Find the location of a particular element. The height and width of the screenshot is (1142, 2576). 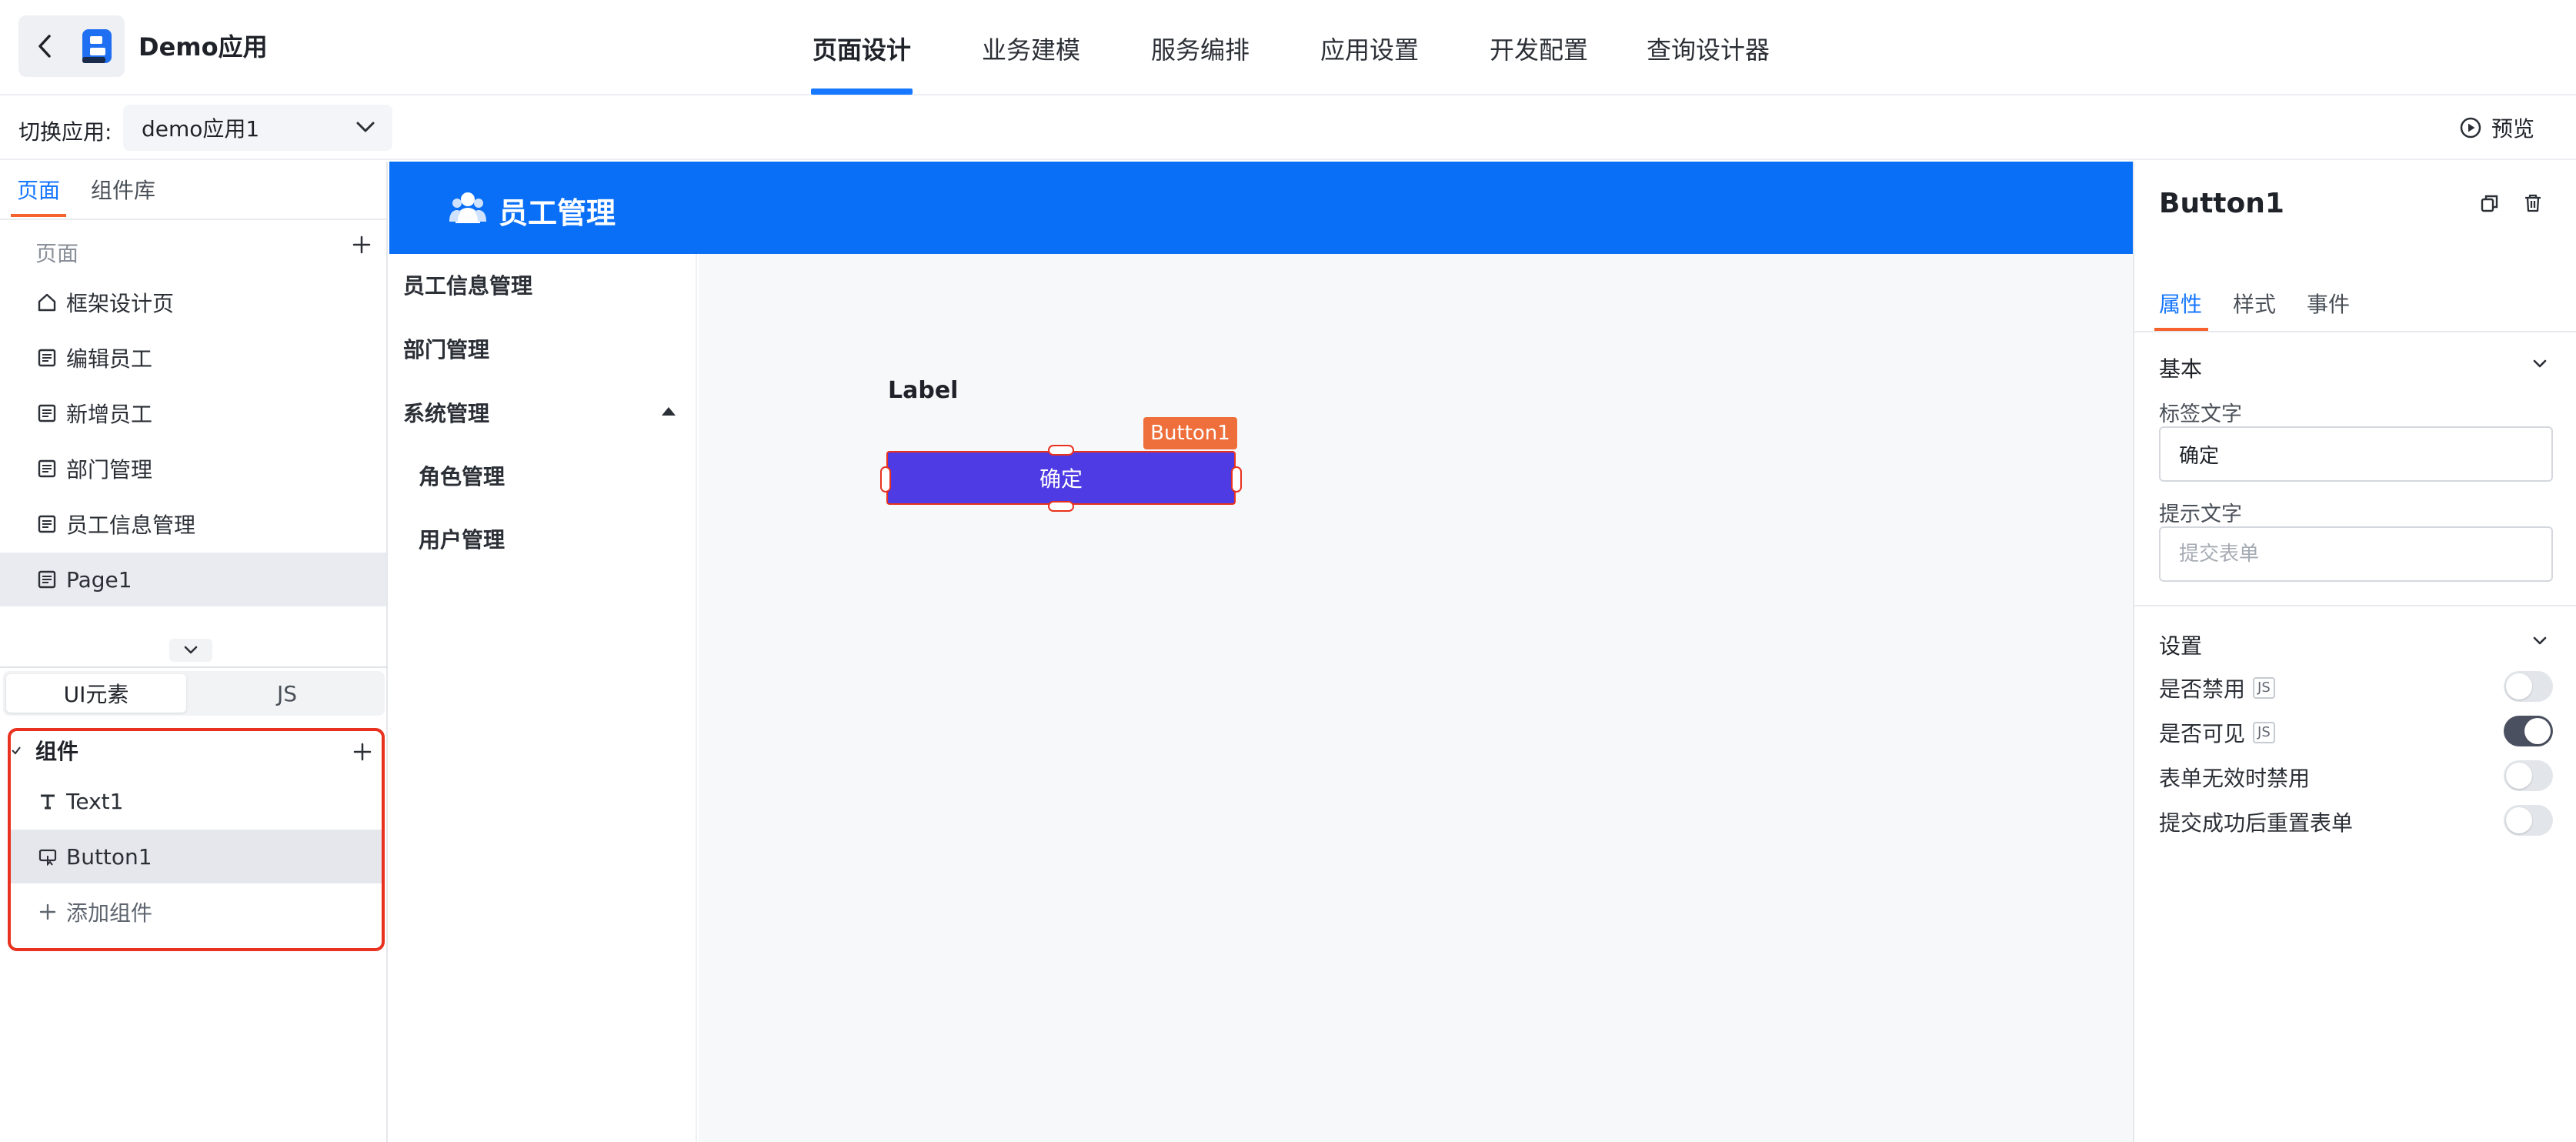

canvas-confirm-button: 确定 is located at coordinates (1061, 478).